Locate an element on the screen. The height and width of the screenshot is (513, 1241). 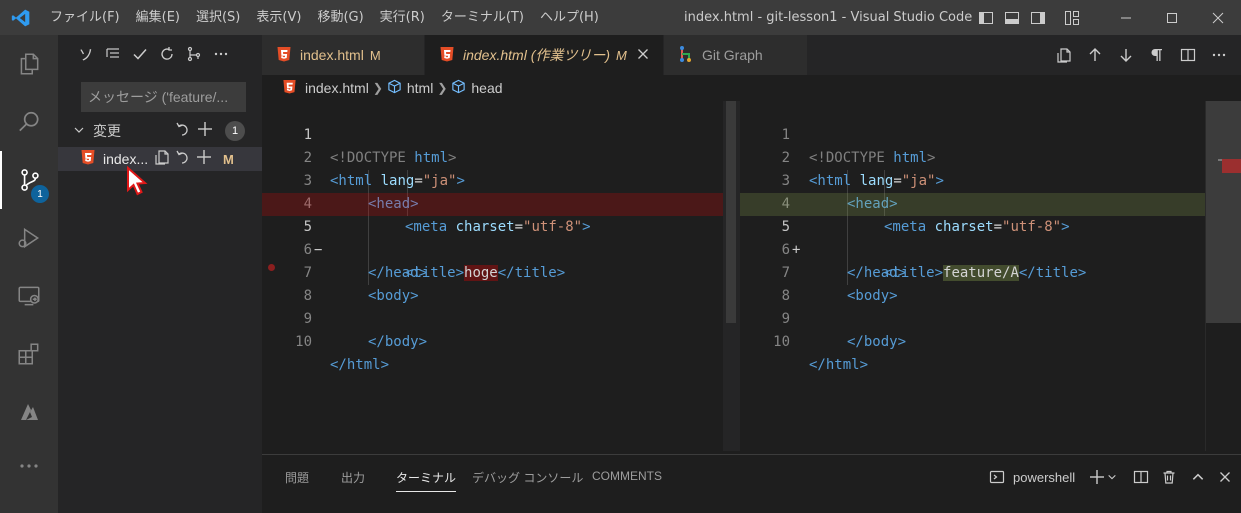
inserted-code-line: 5 + <title>feature/A</title> is located at coordinates (972, 237).